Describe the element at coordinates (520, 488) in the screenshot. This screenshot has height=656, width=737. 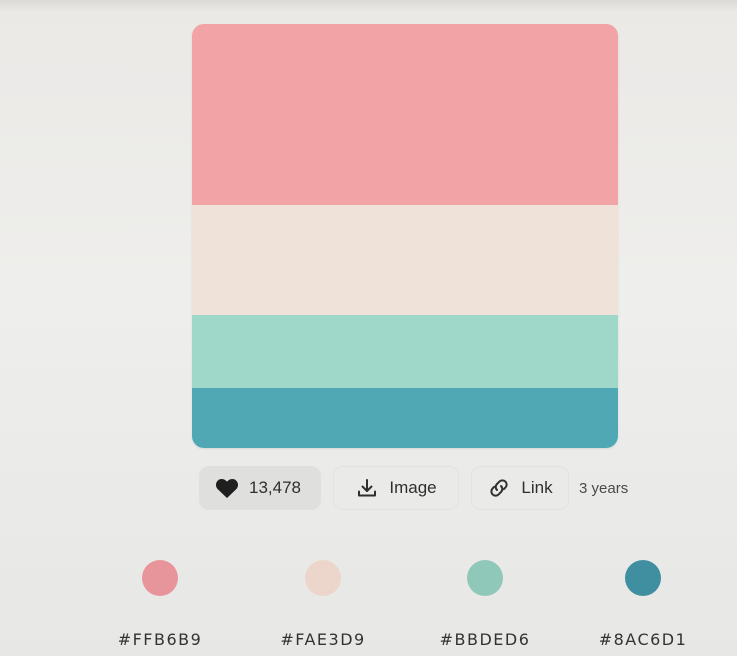
I see `copy-link-button: Link` at that location.